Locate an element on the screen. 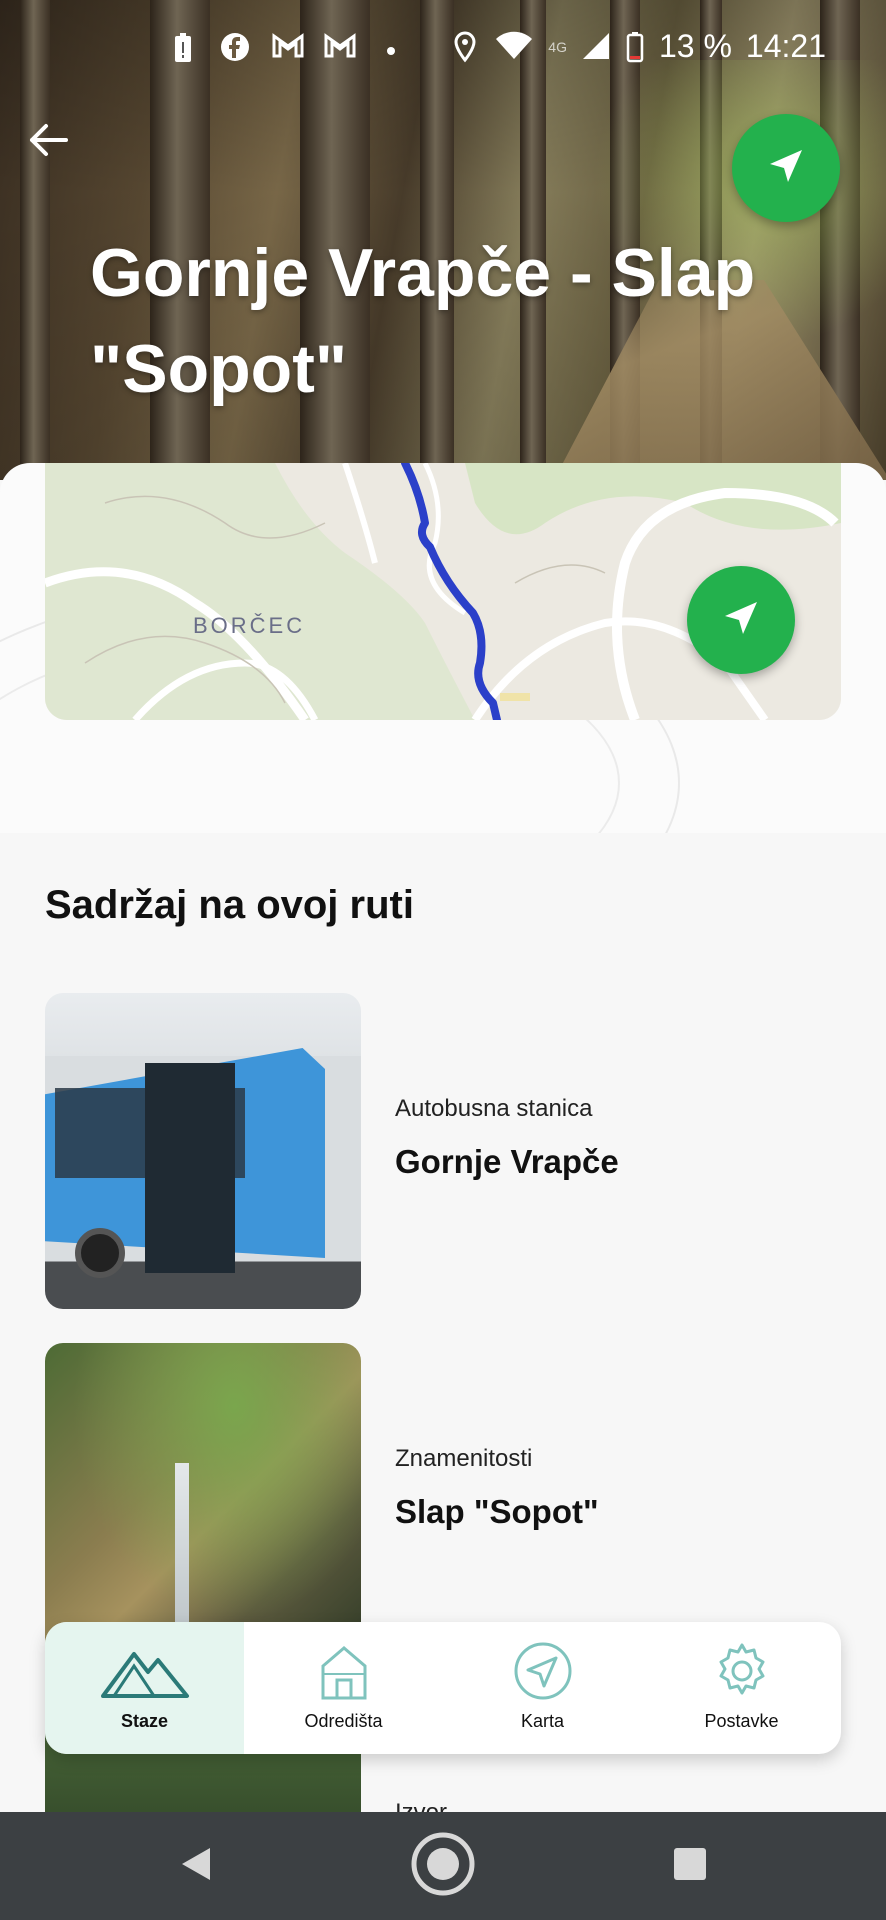 Image resolution: width=886 pixels, height=1920 pixels. more-notifications-dot-icon is located at coordinates (391, 48).